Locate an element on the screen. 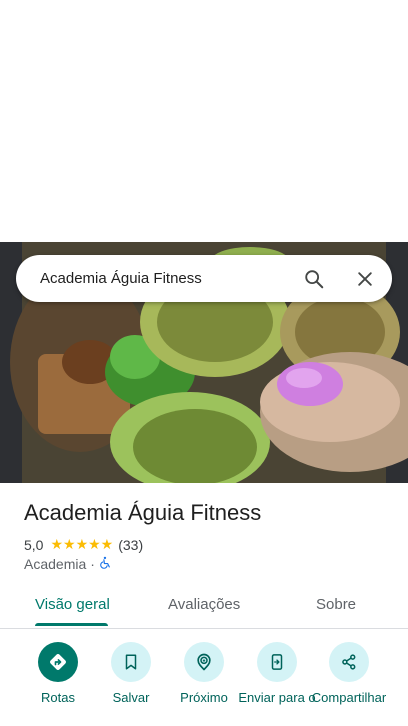 This screenshot has height=726, width=408. wheelchair-accessible-icon is located at coordinates (105, 564).